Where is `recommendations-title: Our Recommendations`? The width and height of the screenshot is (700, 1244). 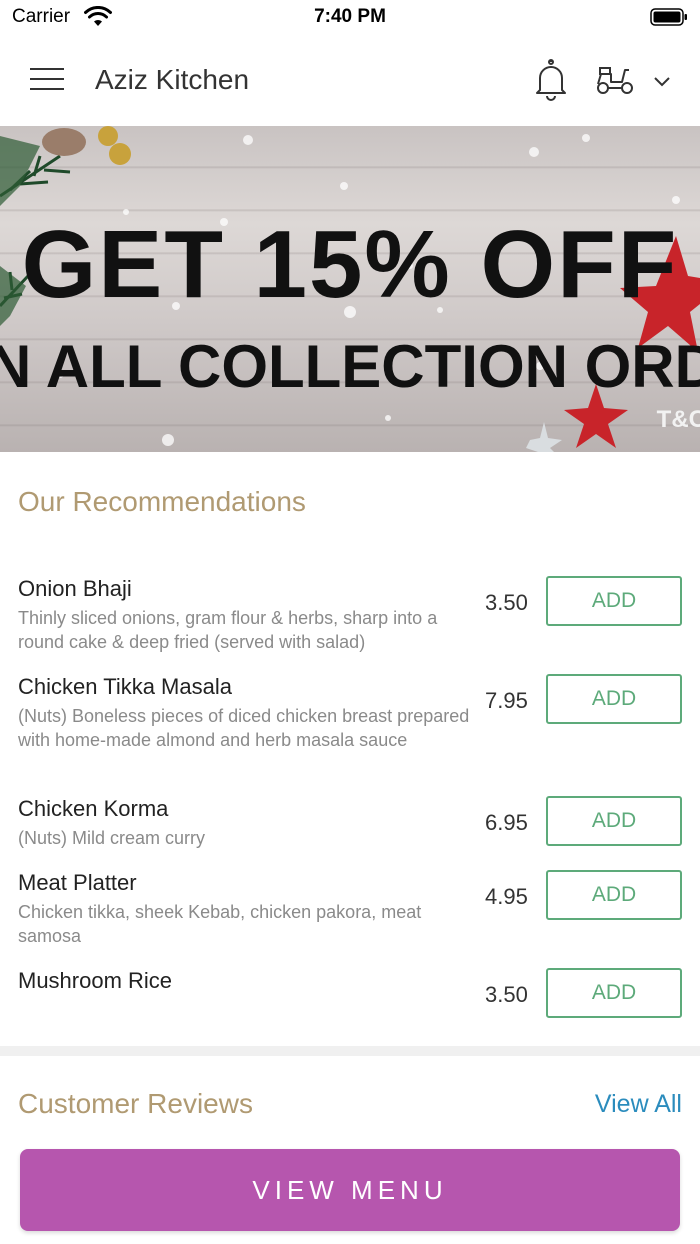 recommendations-title: Our Recommendations is located at coordinates (162, 501).